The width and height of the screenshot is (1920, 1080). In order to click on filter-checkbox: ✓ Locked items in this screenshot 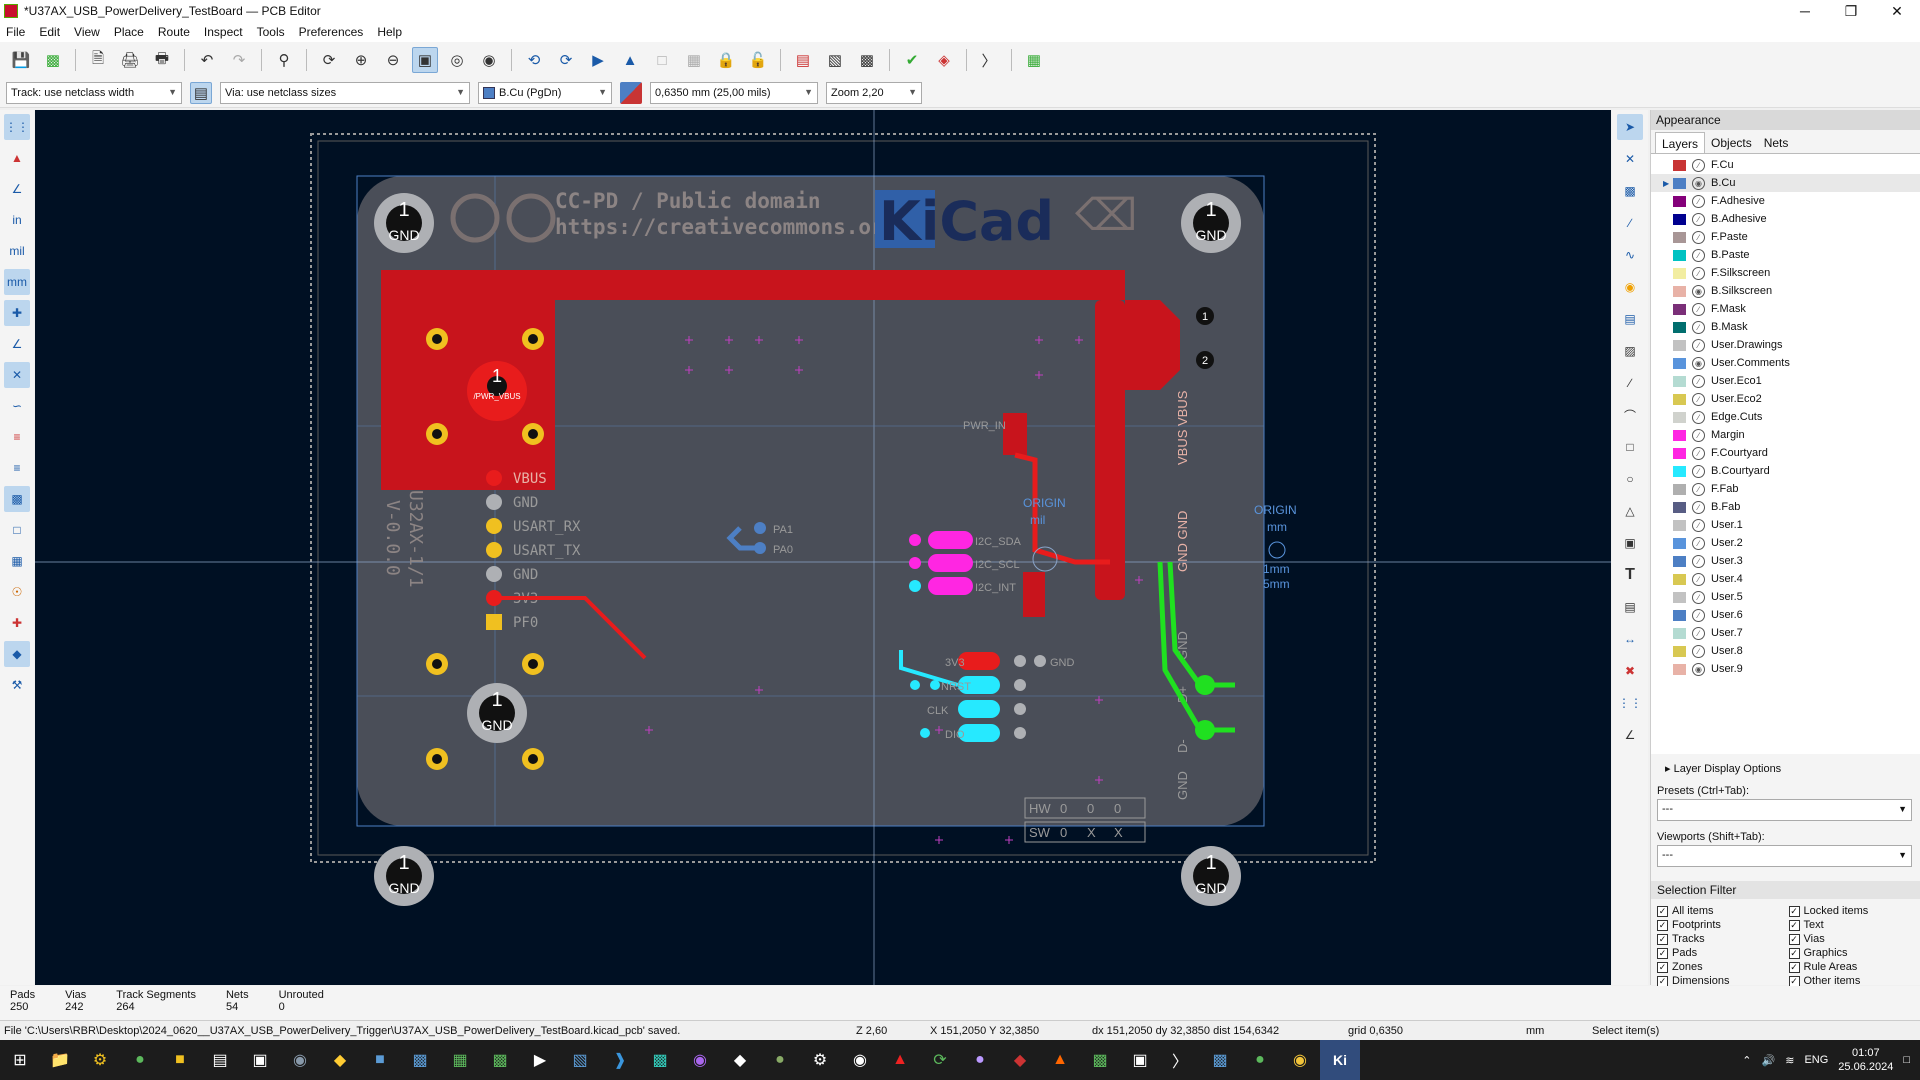, I will do `click(1854, 911)`.